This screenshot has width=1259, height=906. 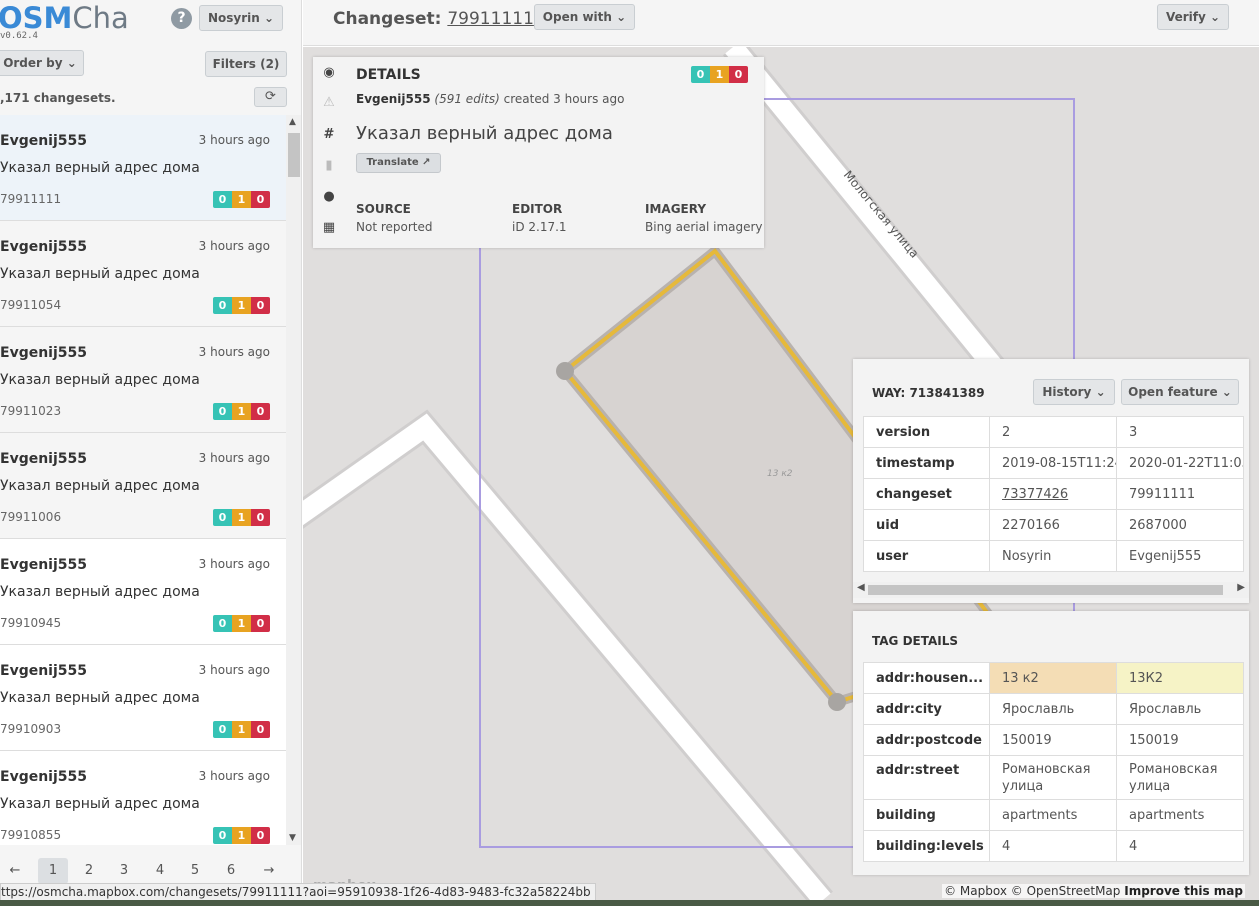 What do you see at coordinates (15, 871) in the screenshot?
I see `prev-page-icon: ←` at bounding box center [15, 871].